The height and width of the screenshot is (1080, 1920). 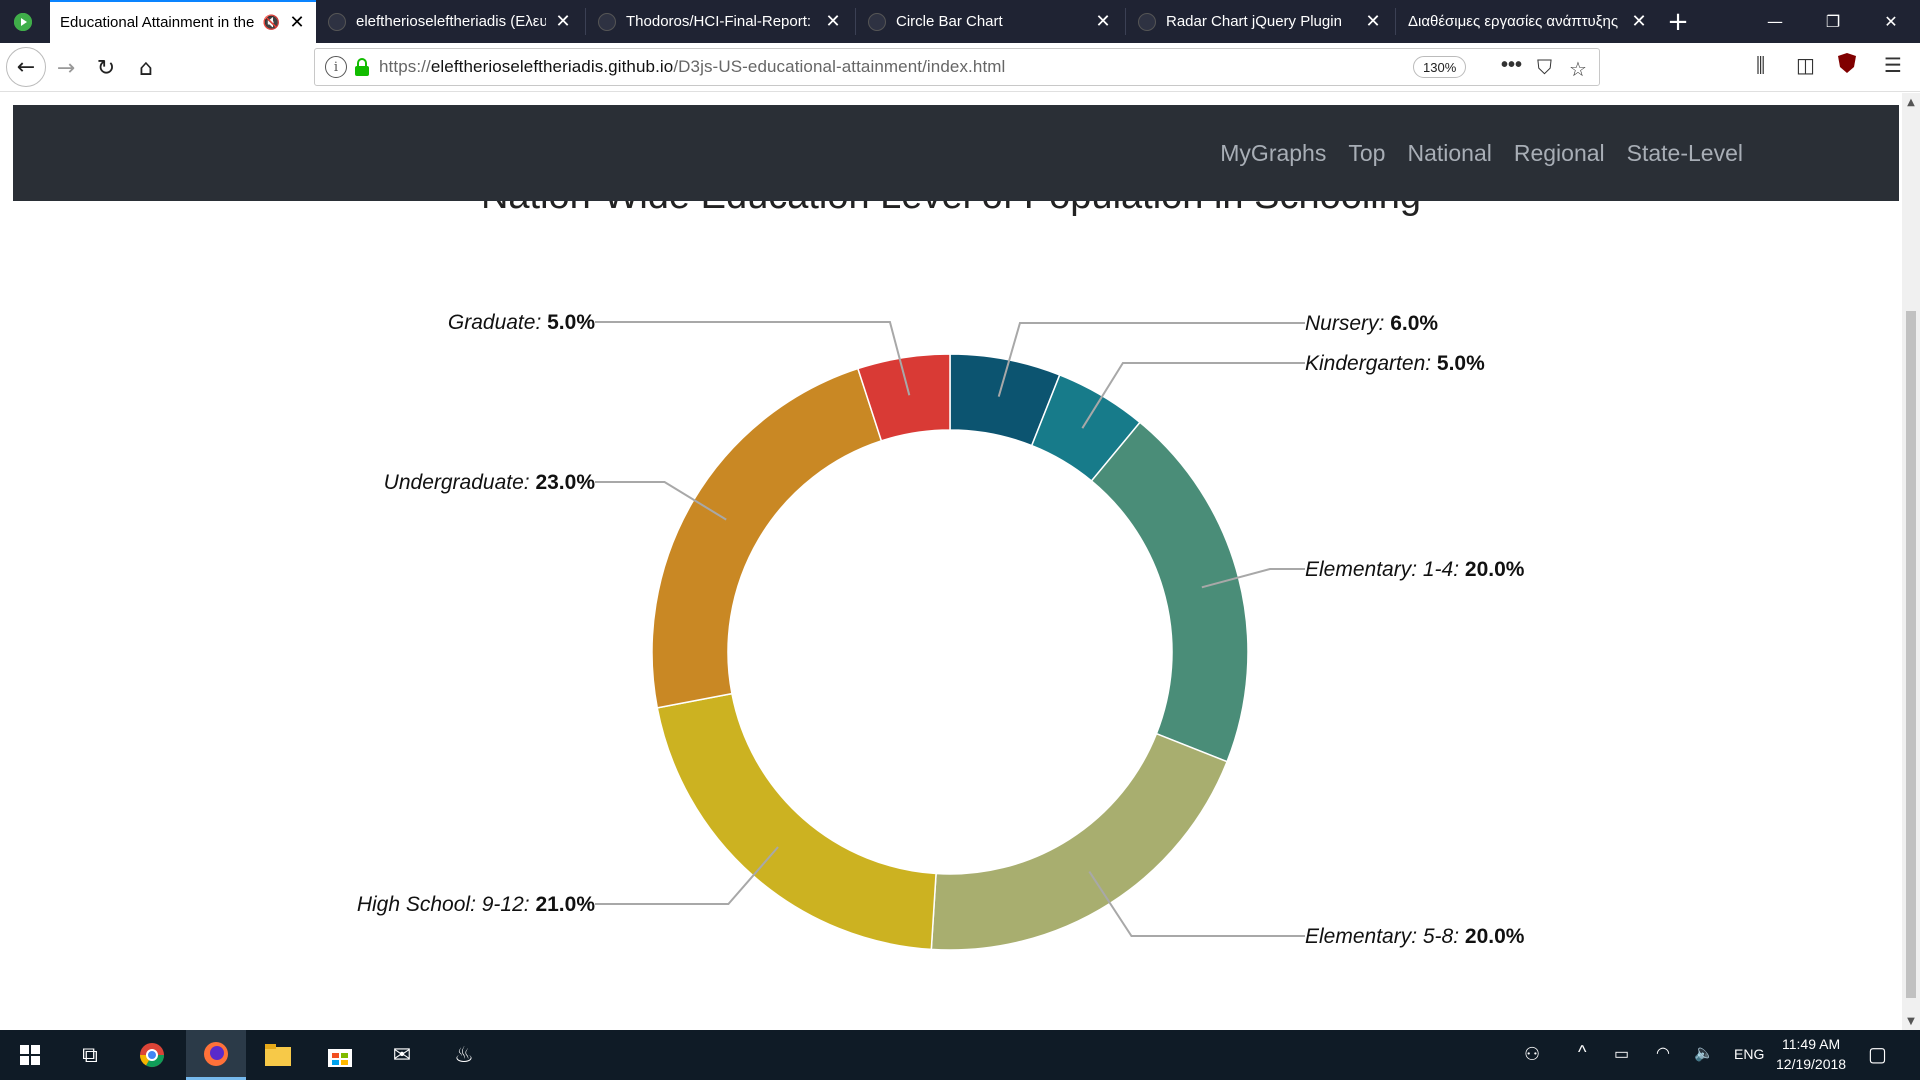 I want to click on tab-educational-attainment: Educational Attainment in the 🔇 ✕, so click(x=183, y=21).